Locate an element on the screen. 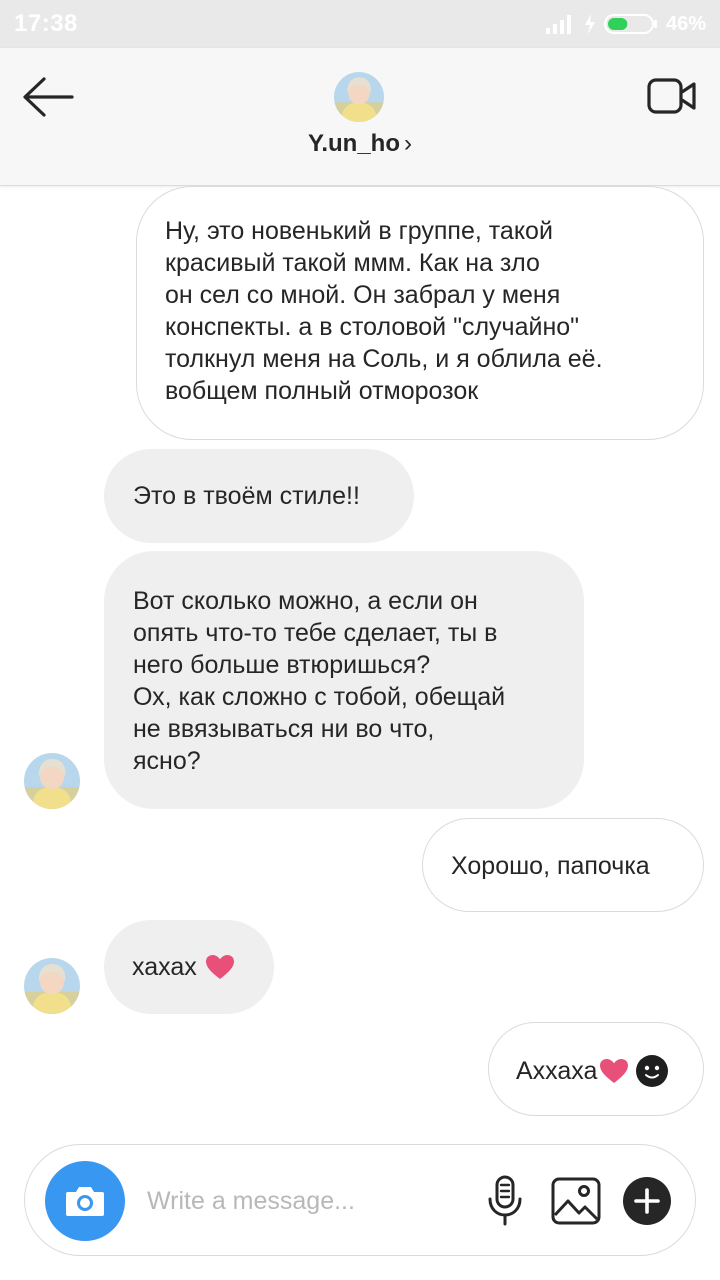 The image size is (720, 1280). message-line: Это в твоём стиле!! is located at coordinates (246, 496).